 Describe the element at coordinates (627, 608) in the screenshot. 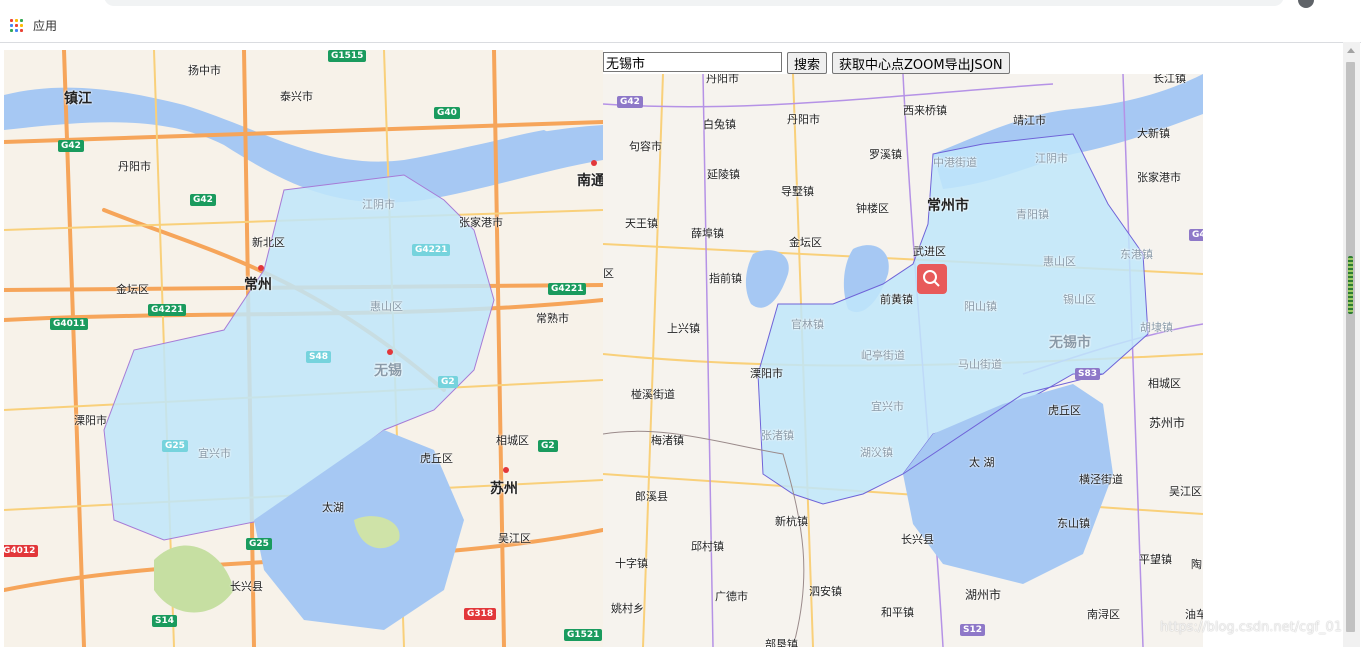

I see `r-label-yaocun: 姚村乡` at that location.